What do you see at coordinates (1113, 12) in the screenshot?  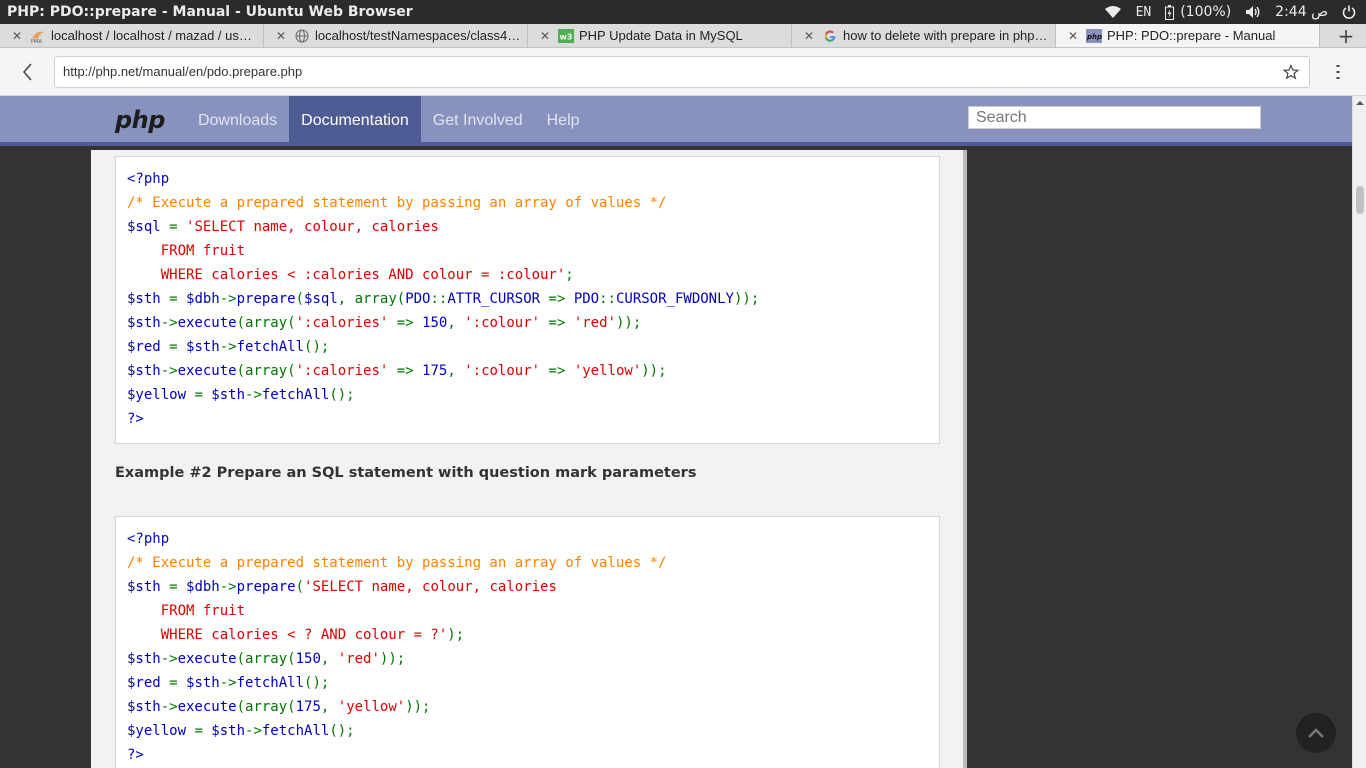 I see `wifi-icon` at bounding box center [1113, 12].